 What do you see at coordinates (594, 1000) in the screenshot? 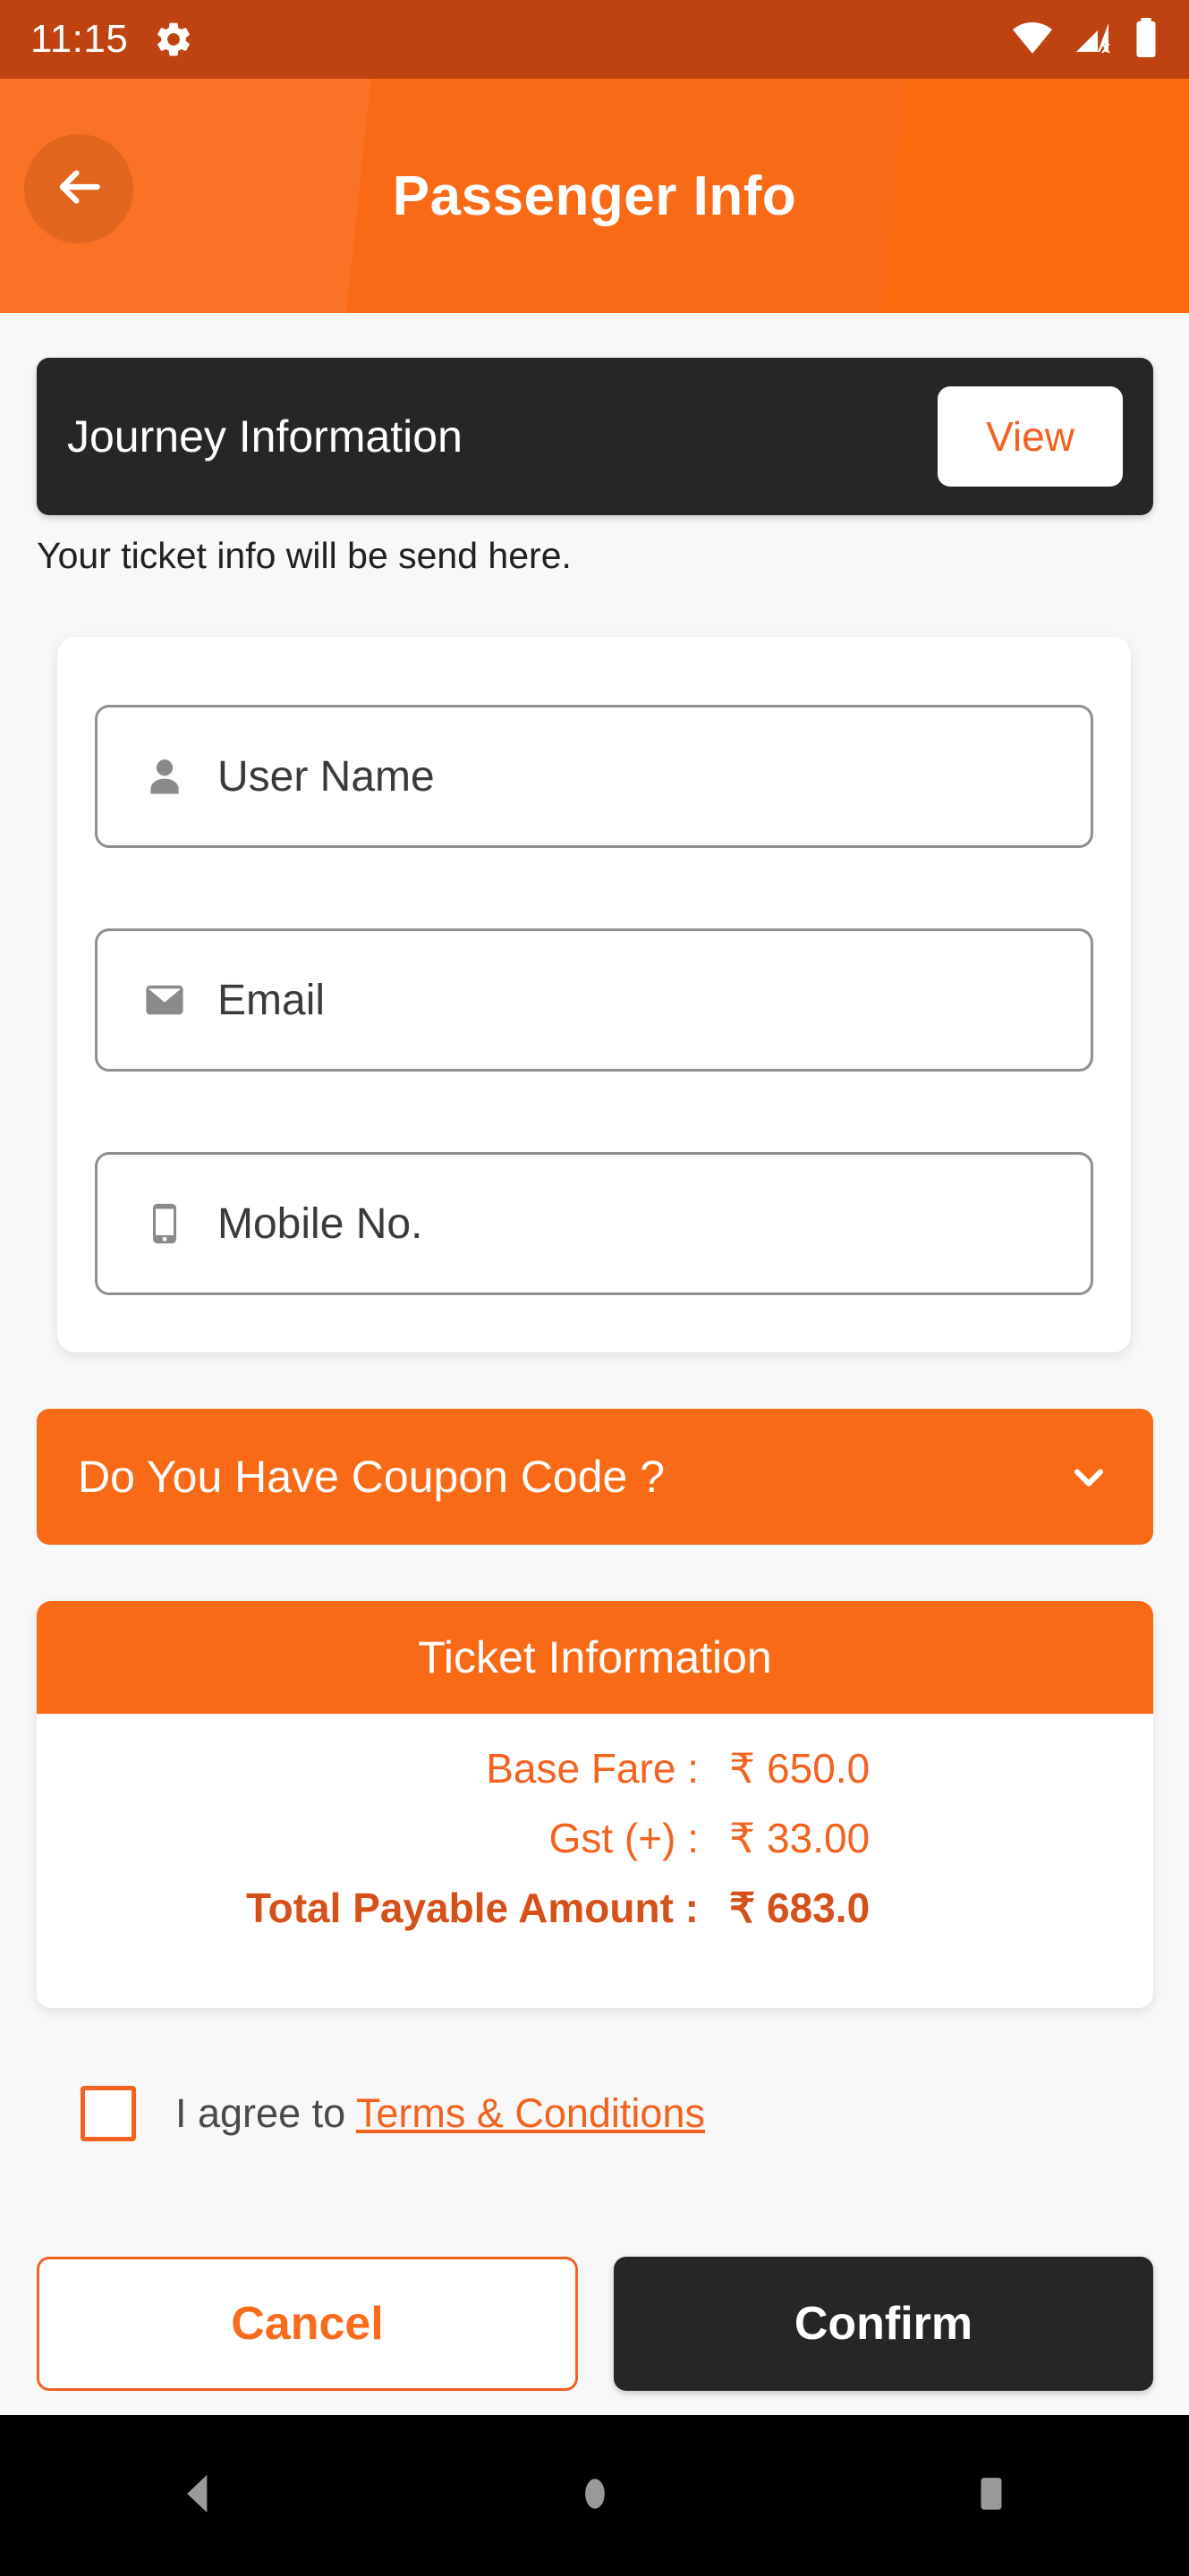
I see `email-field: Email` at bounding box center [594, 1000].